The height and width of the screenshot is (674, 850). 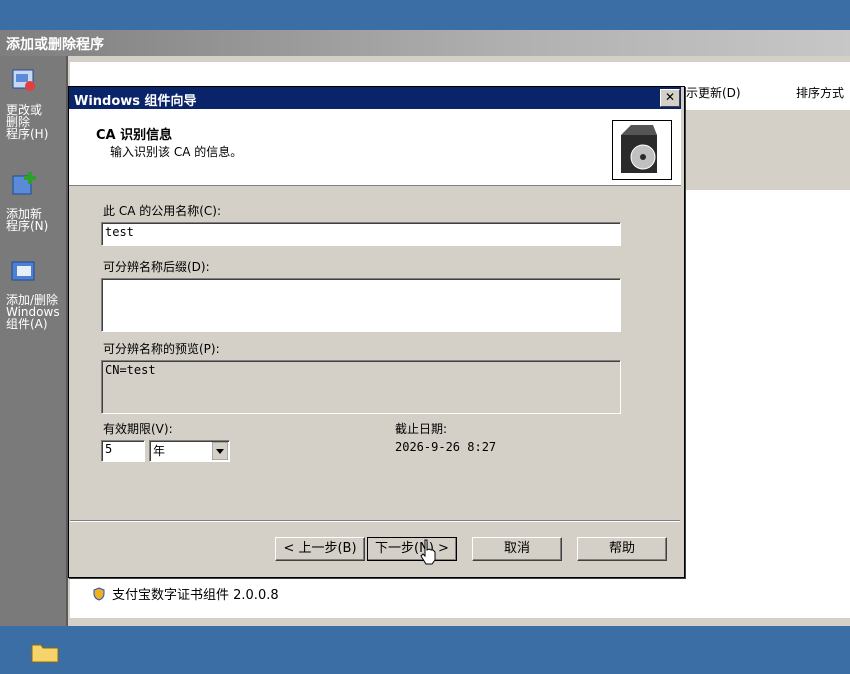 What do you see at coordinates (162, 211) in the screenshot?
I see `common-name-label: 此 CA 的公用名称(C):` at bounding box center [162, 211].